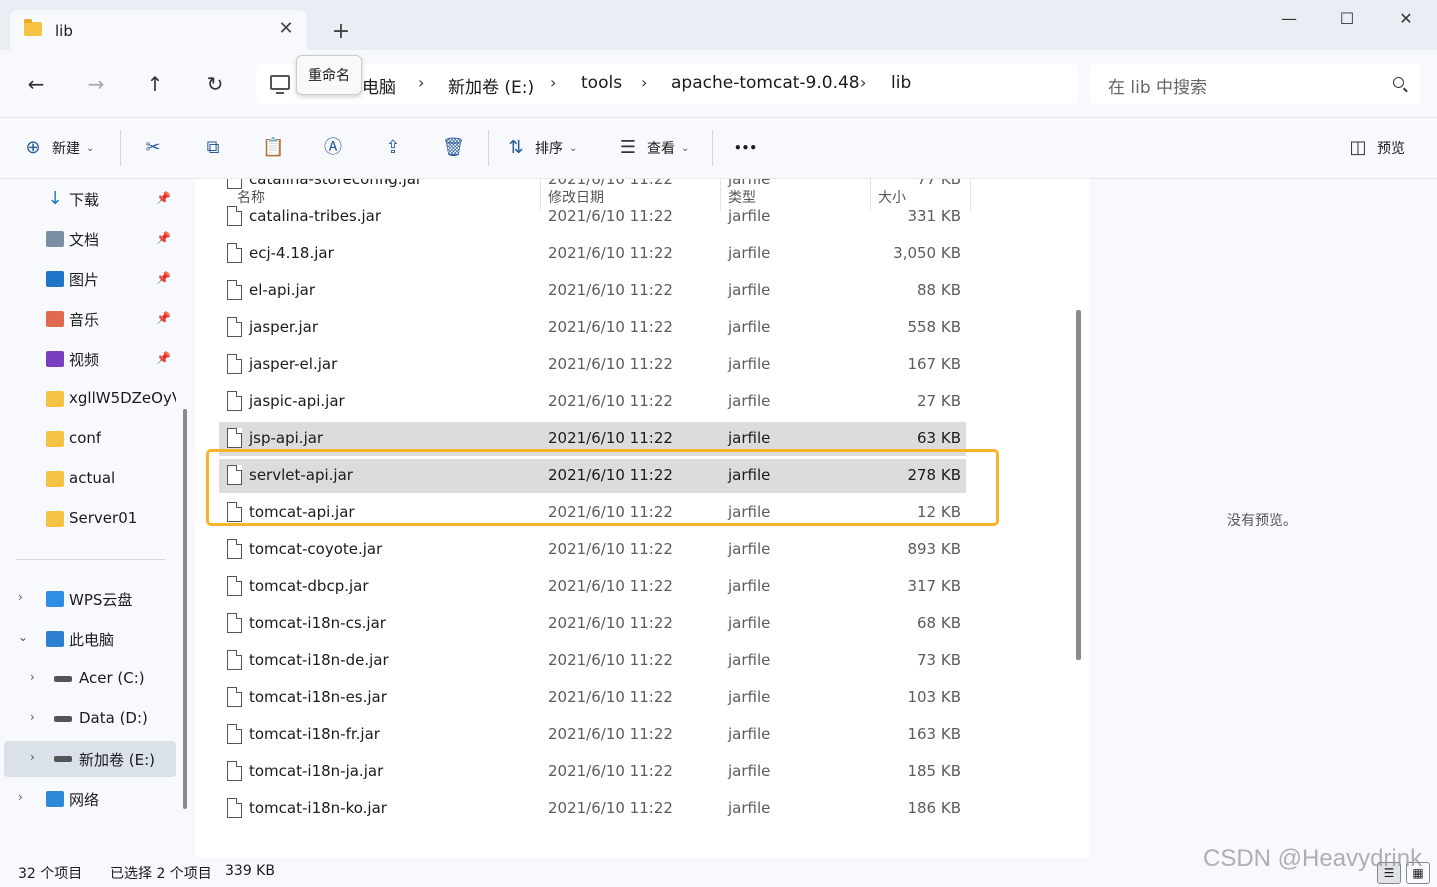  What do you see at coordinates (318, 808) in the screenshot?
I see `file-name: tomcat-i18n-ko.jar` at bounding box center [318, 808].